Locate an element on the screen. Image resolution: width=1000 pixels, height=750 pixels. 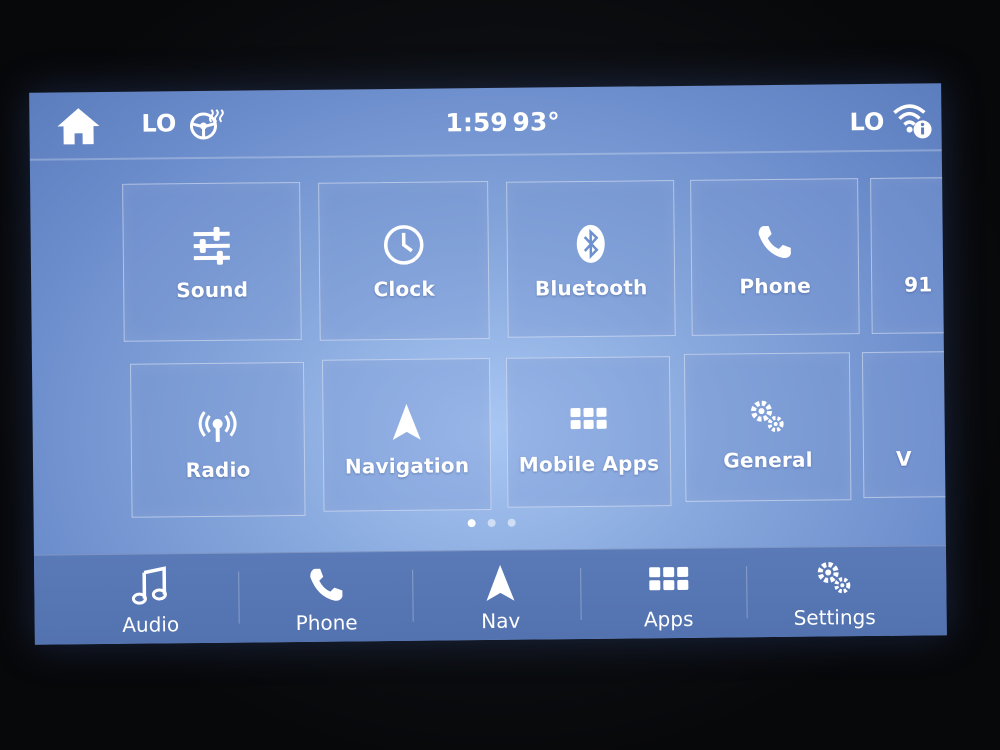
tile-partial-v: V is located at coordinates (904, 425).